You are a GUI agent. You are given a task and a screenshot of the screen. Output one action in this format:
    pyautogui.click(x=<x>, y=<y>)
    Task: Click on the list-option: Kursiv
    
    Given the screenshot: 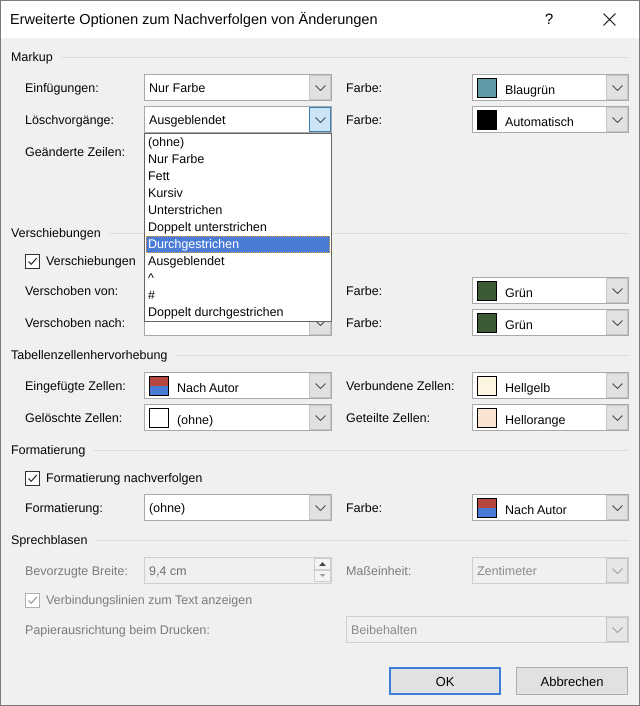 What is the action you would take?
    pyautogui.click(x=238, y=193)
    